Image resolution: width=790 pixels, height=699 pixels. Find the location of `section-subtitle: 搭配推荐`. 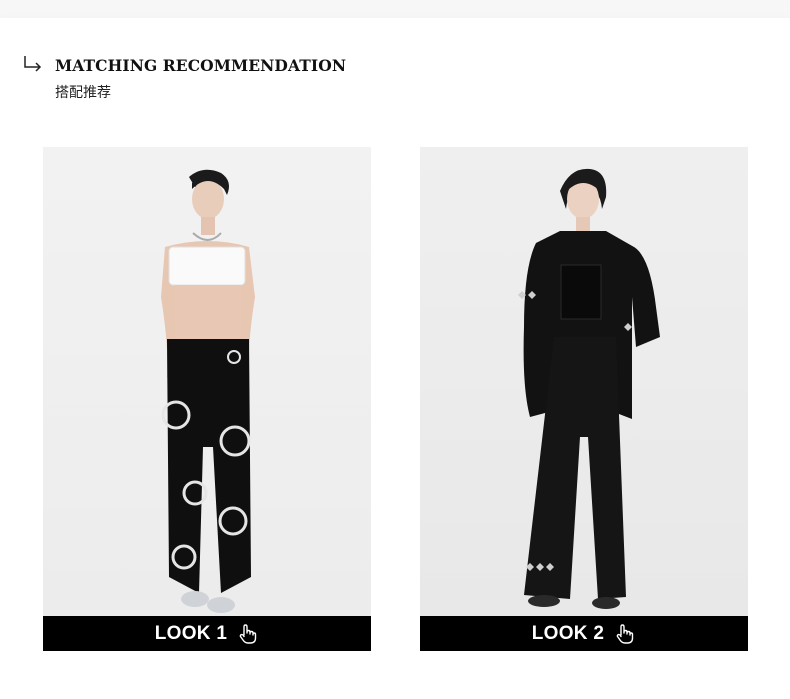

section-subtitle: 搭配推荐 is located at coordinates (83, 93).